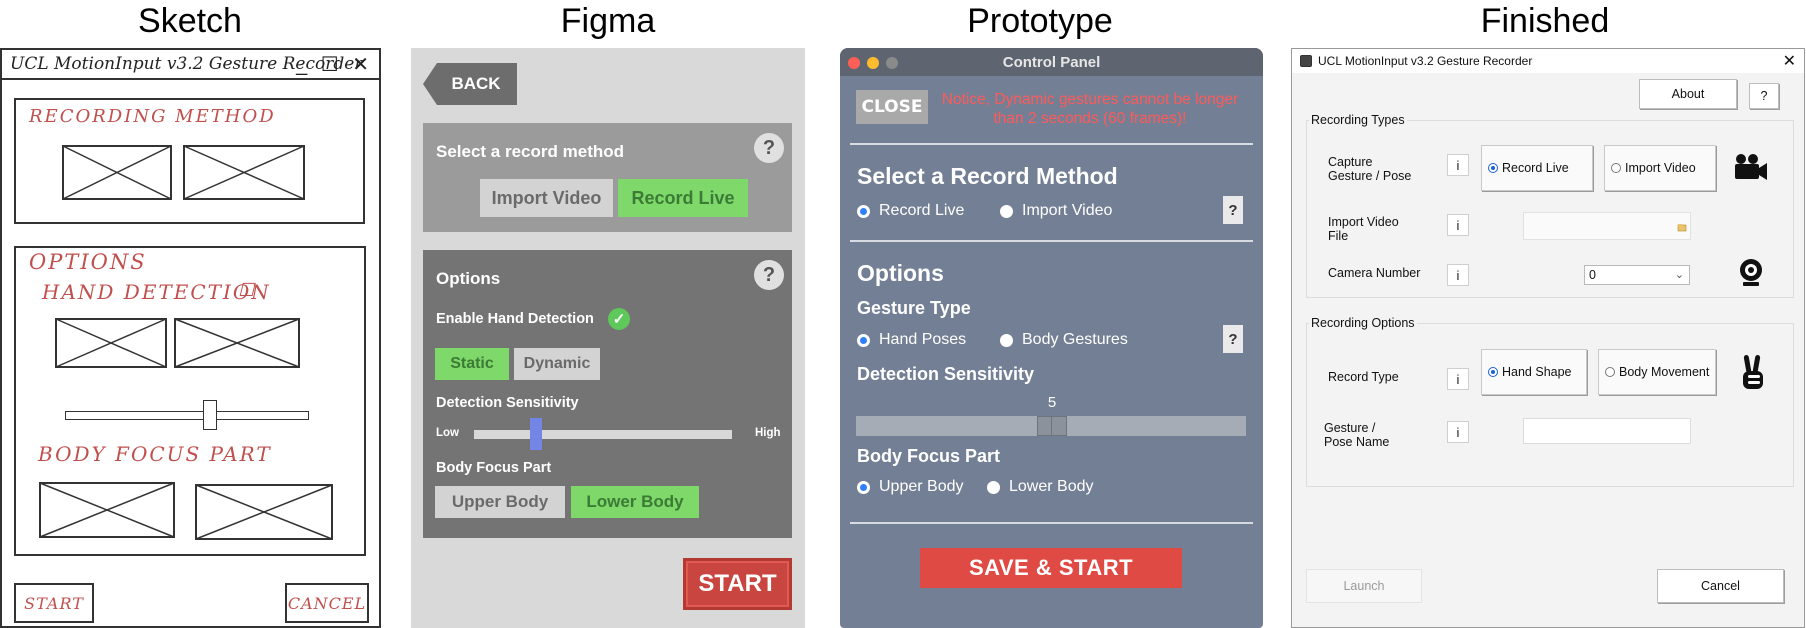  I want to click on body-focus-part-label: Body Focus Part, so click(494, 468).